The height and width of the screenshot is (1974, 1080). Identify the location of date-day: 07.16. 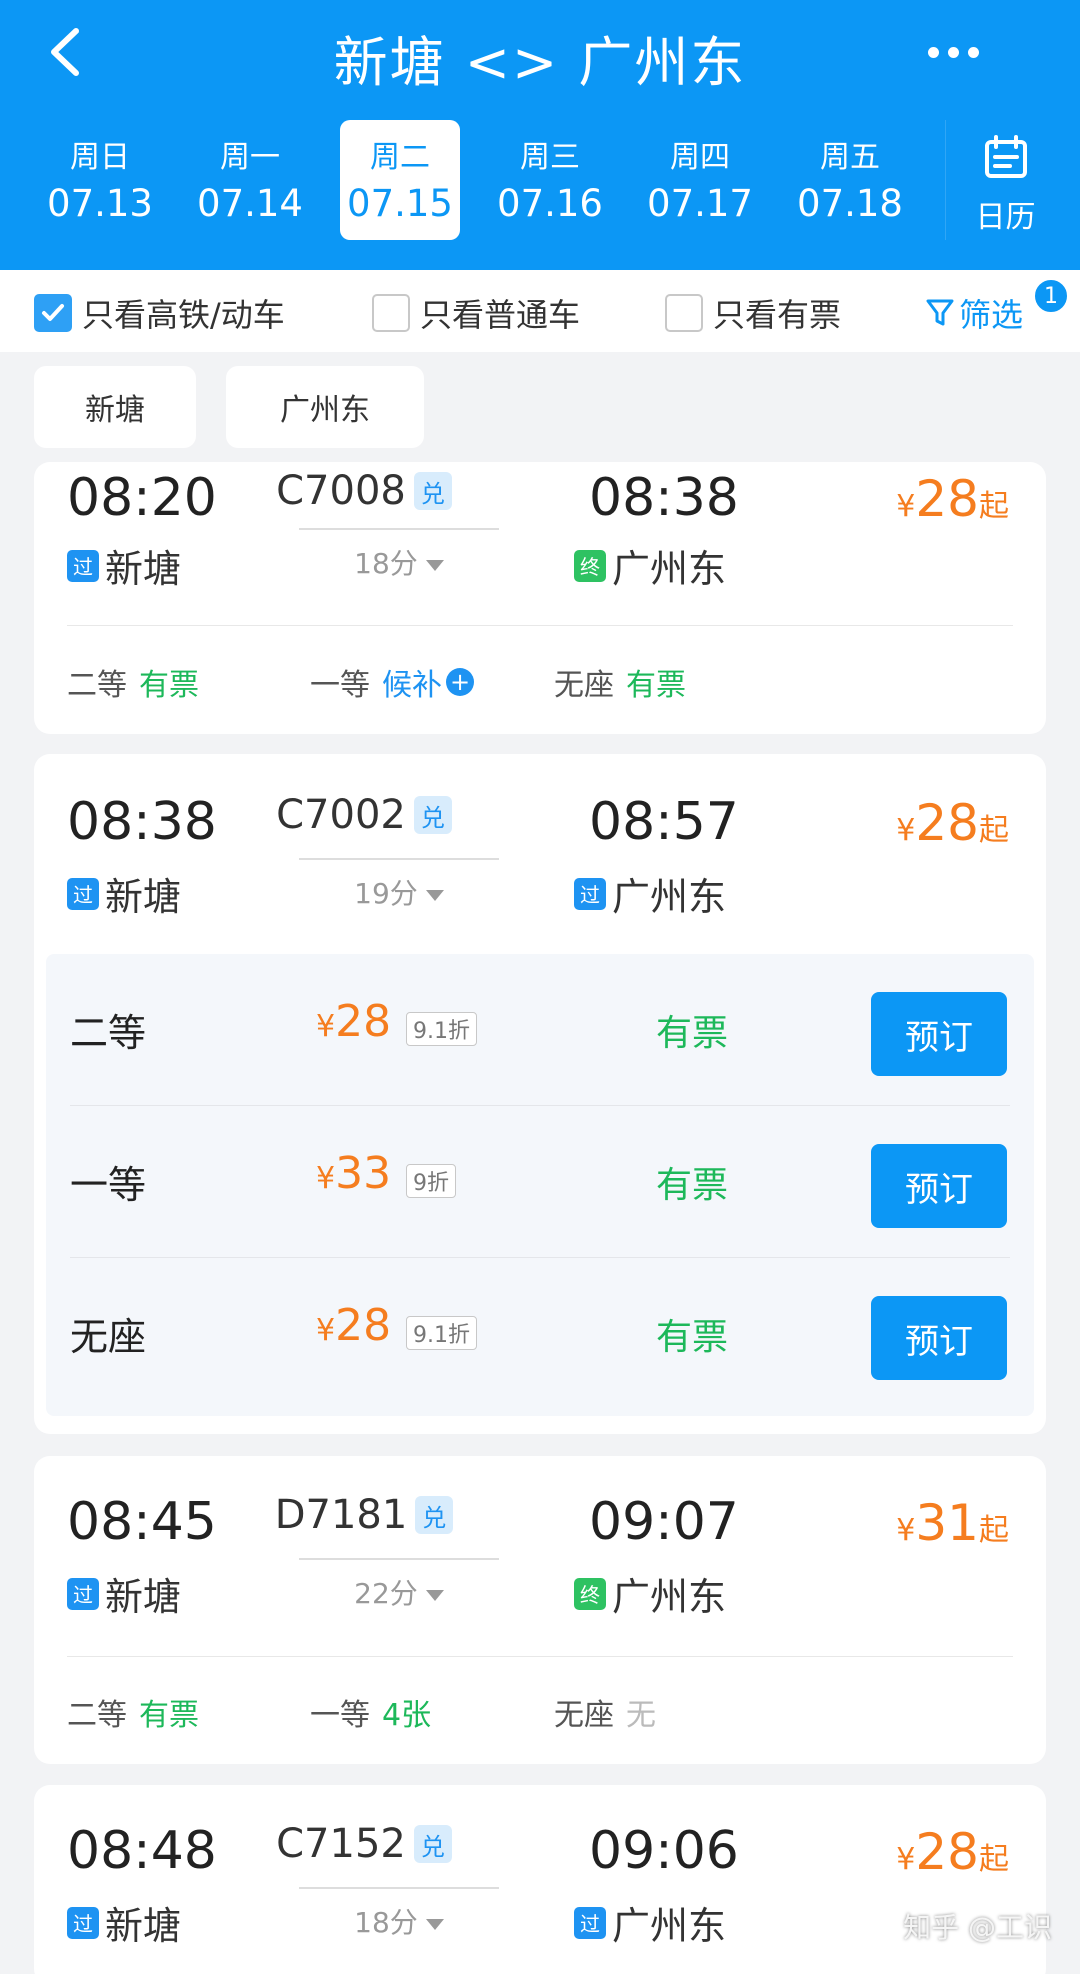
(550, 203).